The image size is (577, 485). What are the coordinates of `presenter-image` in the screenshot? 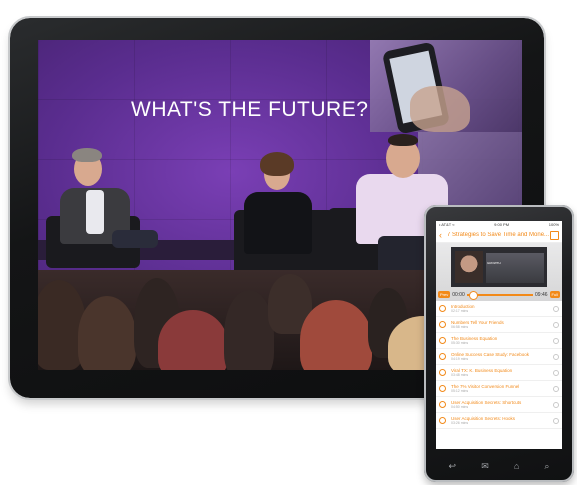 It's located at (469, 267).